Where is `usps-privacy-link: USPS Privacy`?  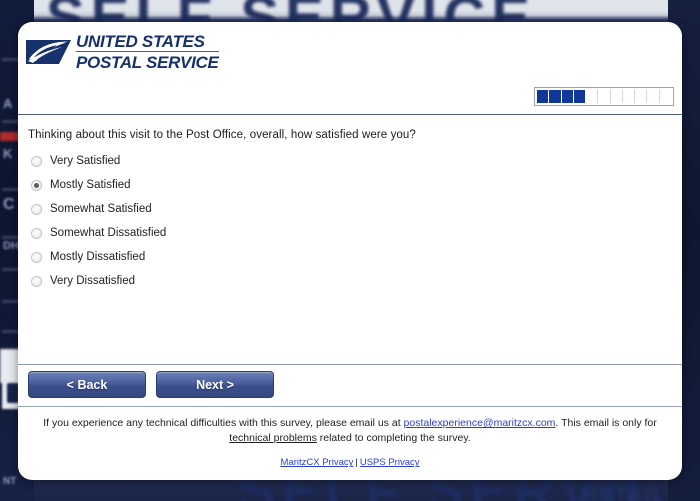 usps-privacy-link: USPS Privacy is located at coordinates (390, 462).